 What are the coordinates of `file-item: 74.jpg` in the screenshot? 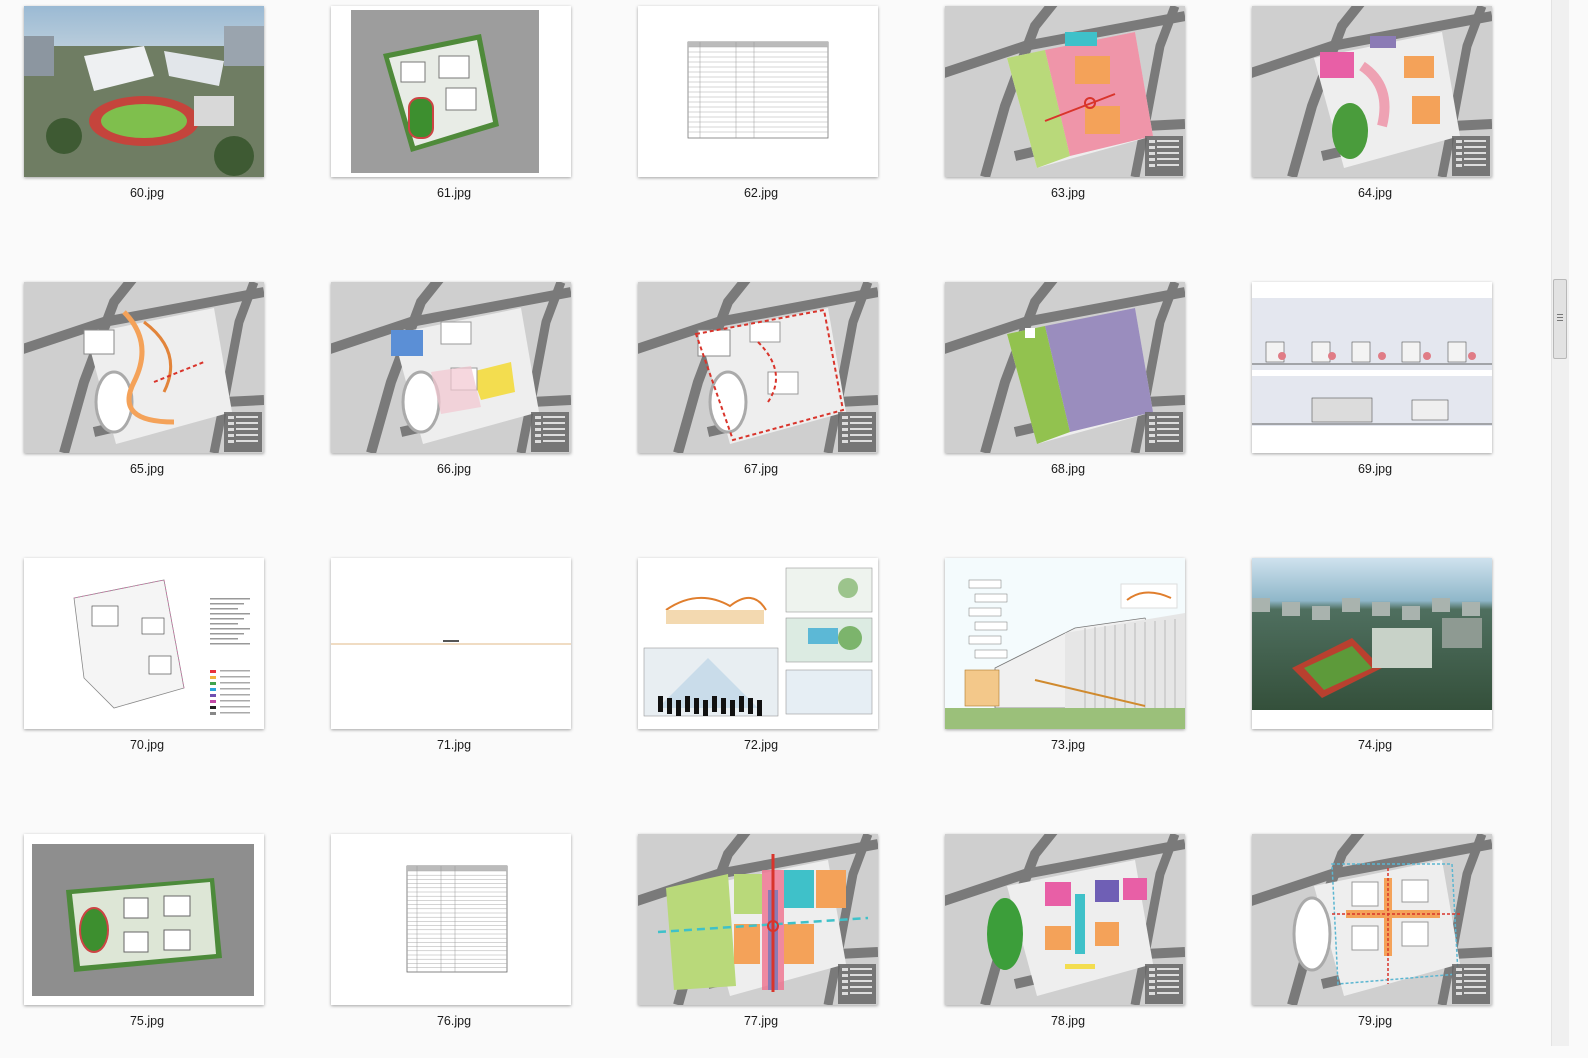 It's located at (1368, 667).